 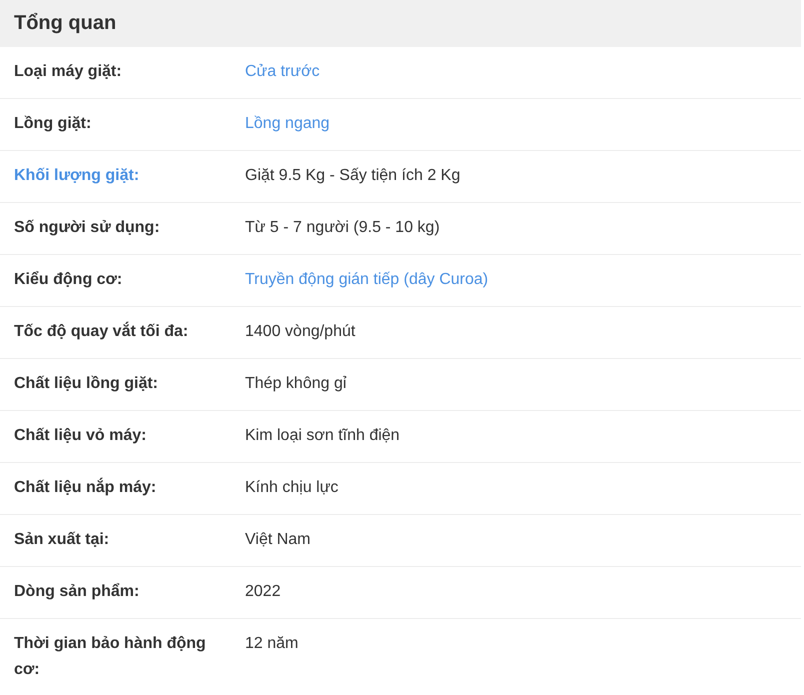 What do you see at coordinates (80, 435) in the screenshot?
I see `spec-label: Chất liệu vỏ máy:` at bounding box center [80, 435].